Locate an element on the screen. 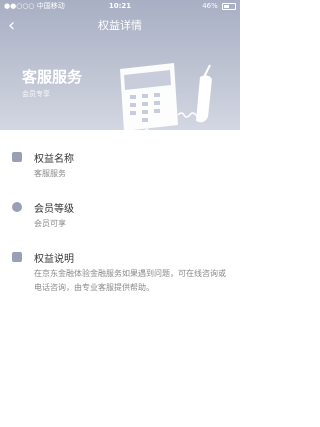 This screenshot has width=320, height=427. nav-bar: ‹ 权益详情 is located at coordinates (120, 26).